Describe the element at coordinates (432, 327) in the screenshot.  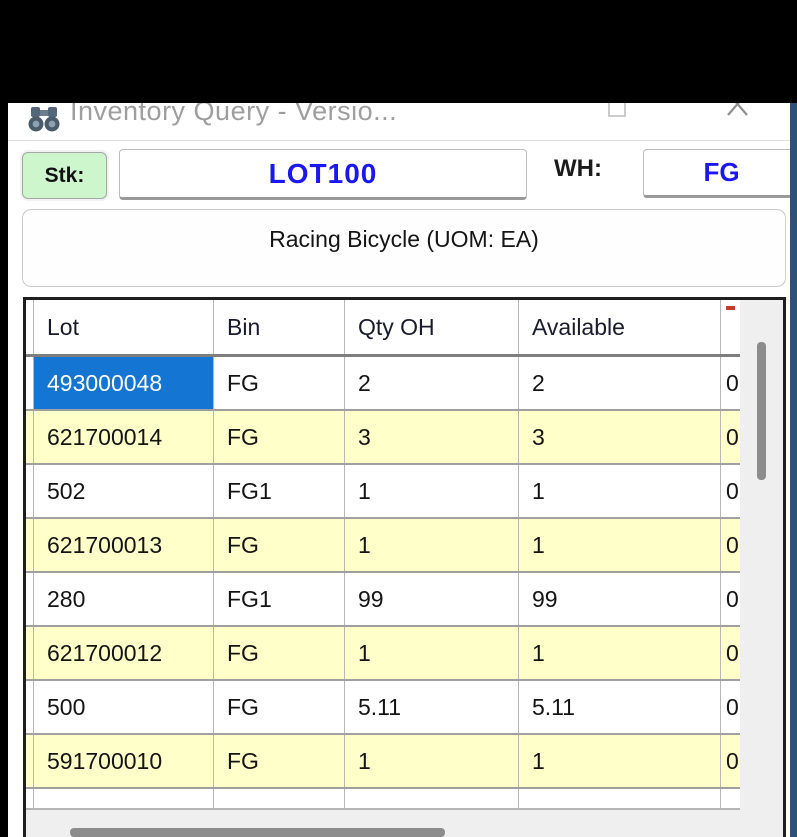
I see `col-header-qty-oh: Qty OH` at that location.